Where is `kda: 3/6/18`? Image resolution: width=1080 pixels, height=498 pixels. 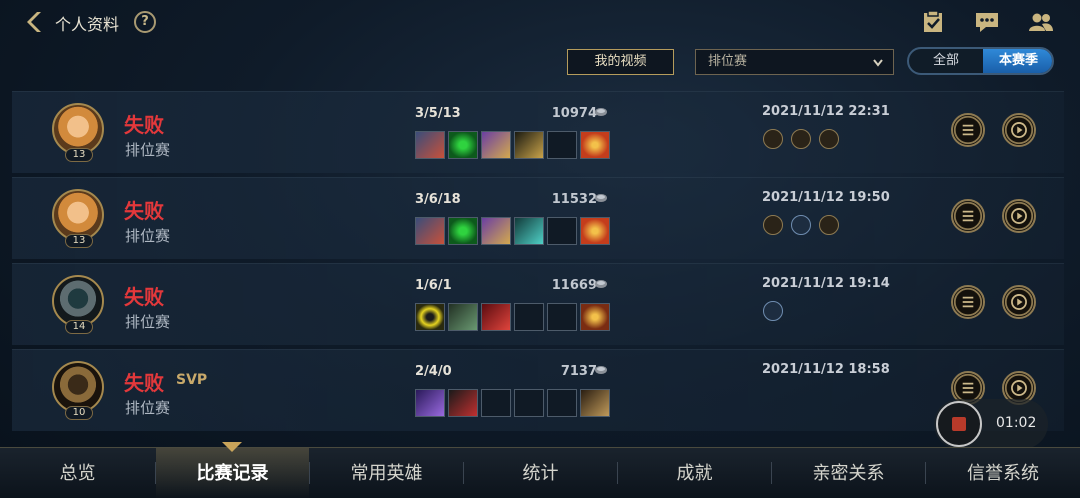
kda: 3/6/18 is located at coordinates (438, 199).